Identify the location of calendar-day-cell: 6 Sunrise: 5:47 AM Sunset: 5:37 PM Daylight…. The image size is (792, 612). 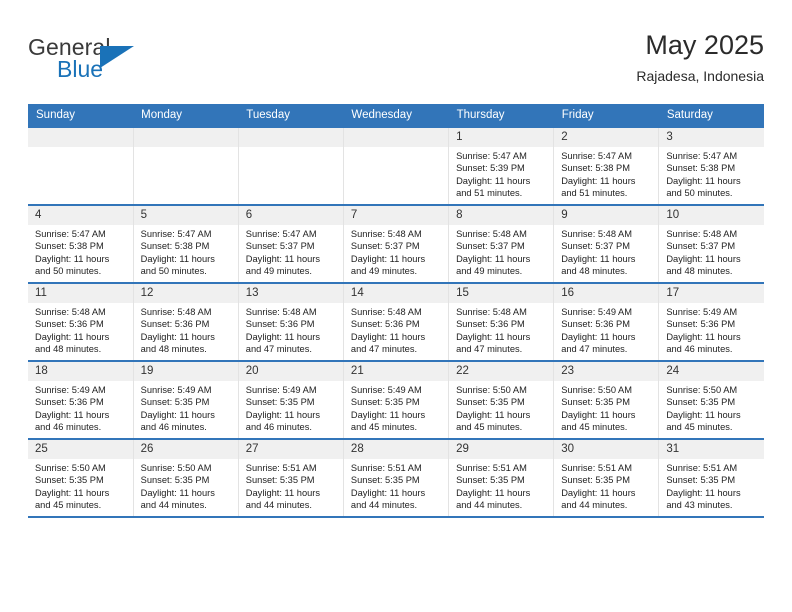
(291, 243).